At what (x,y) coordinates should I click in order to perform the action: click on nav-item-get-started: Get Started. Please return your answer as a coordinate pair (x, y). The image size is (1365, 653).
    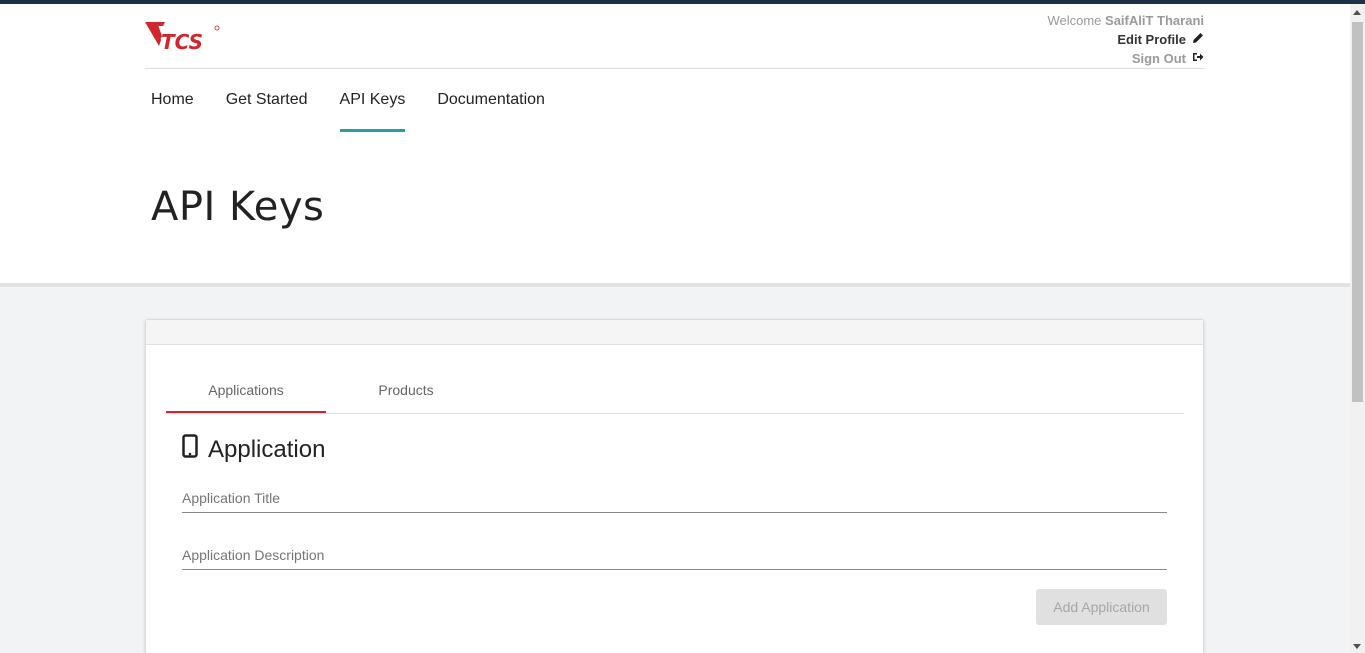
    Looking at the image, I should click on (267, 111).